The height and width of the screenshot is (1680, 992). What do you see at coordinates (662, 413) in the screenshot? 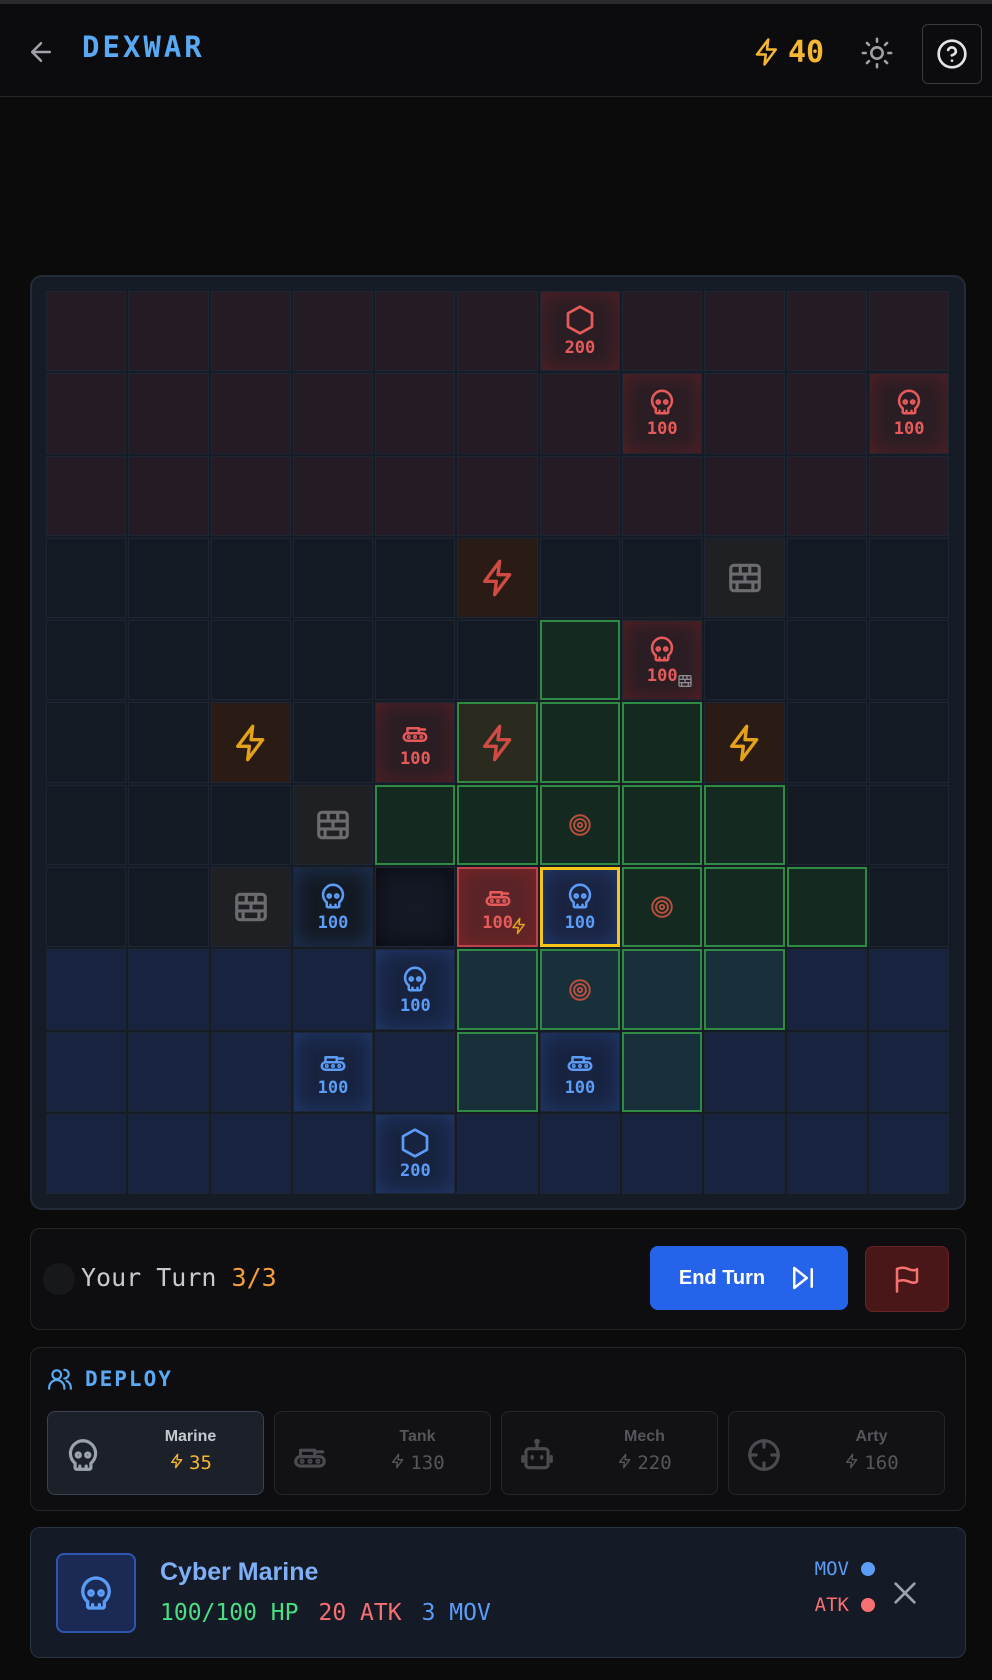
I see `enemy-marine: 100` at bounding box center [662, 413].